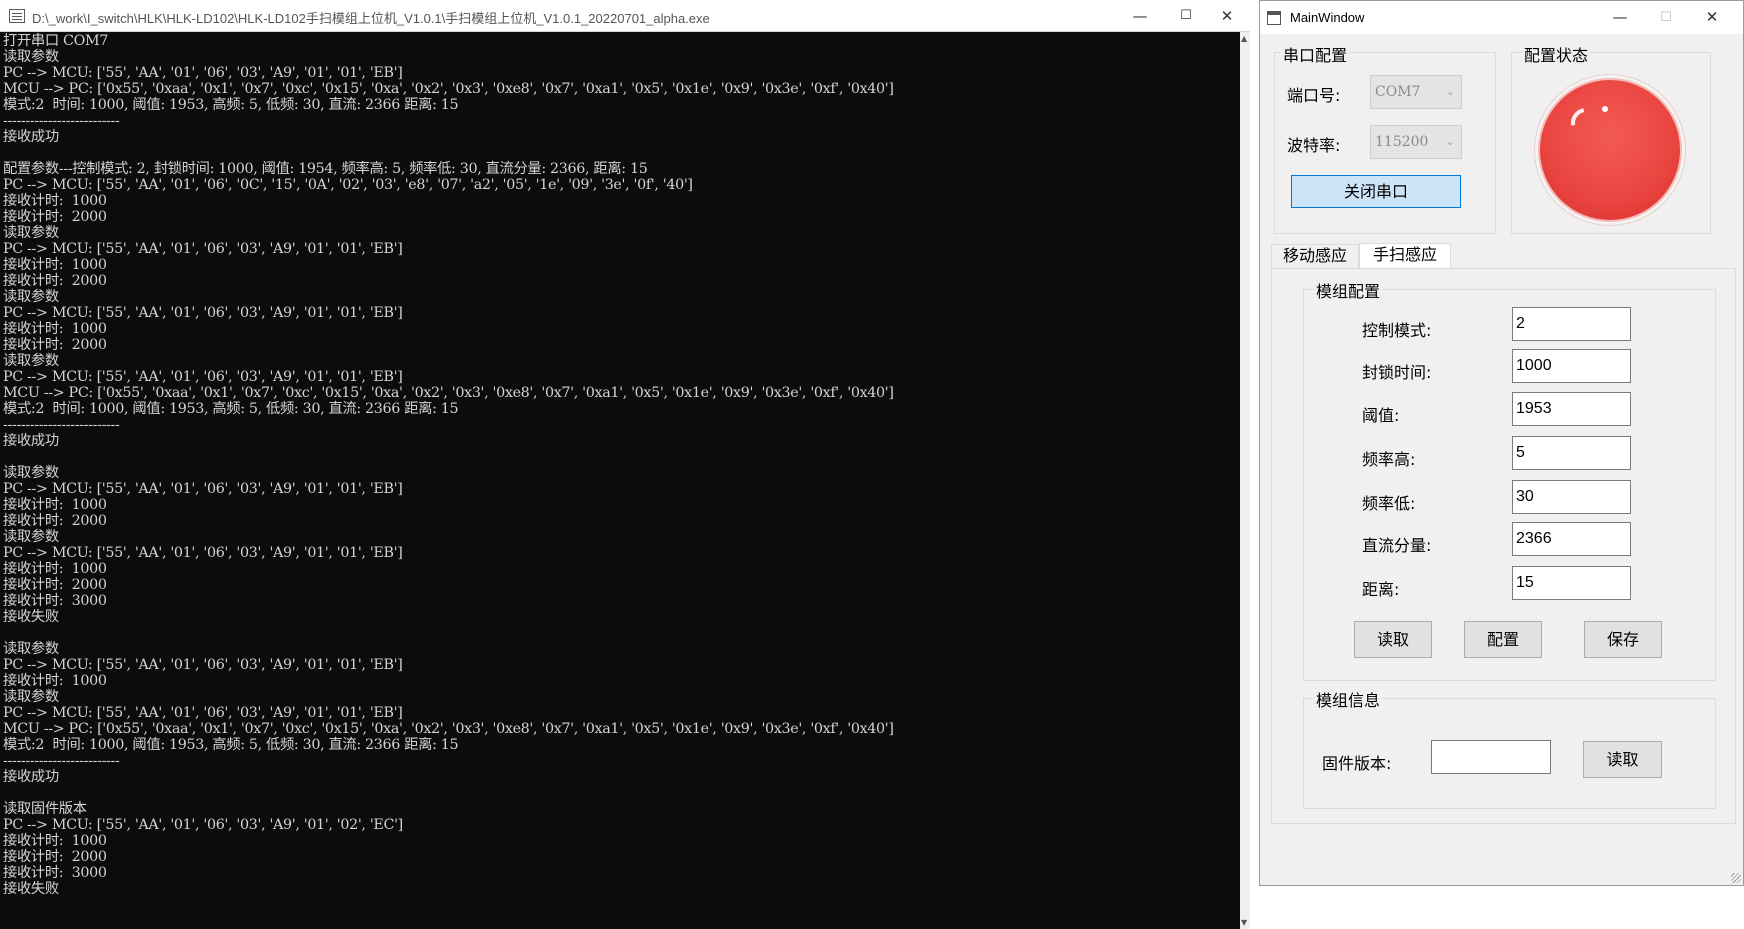 This screenshot has height=929, width=1744. What do you see at coordinates (1244, 922) in the screenshot?
I see `scroll-down-icon: ▼` at bounding box center [1244, 922].